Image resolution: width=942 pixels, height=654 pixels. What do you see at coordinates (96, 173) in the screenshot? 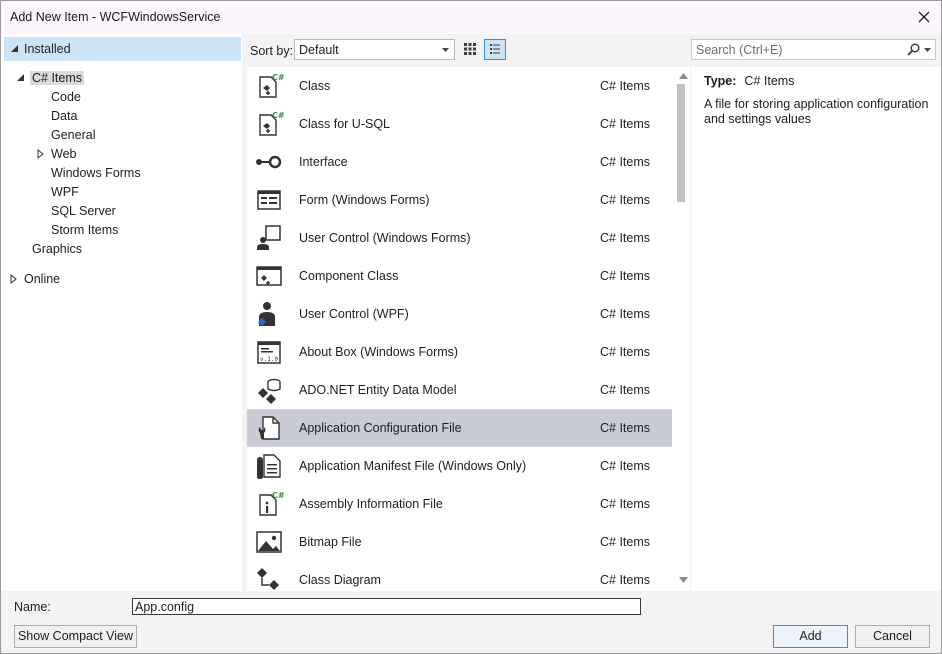
I see `tree-item-label: Windows Forms` at bounding box center [96, 173].